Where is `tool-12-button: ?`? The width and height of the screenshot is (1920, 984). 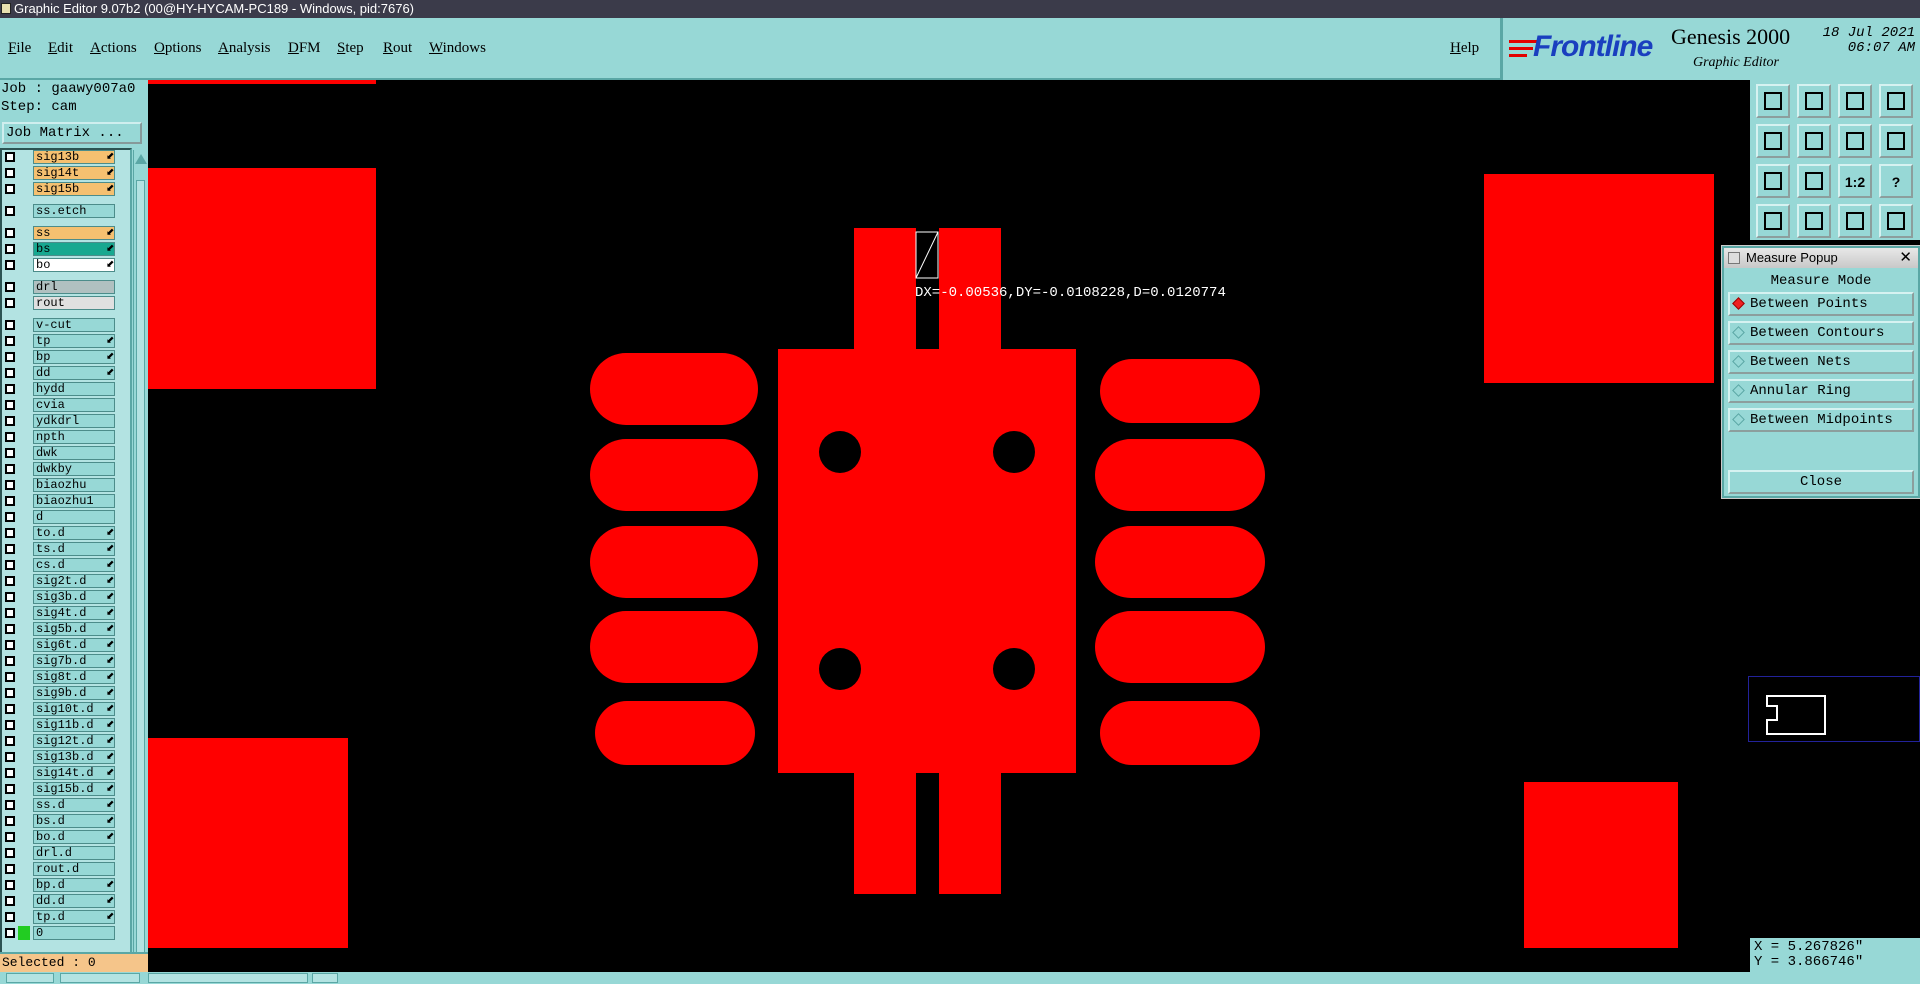 tool-12-button: ? is located at coordinates (1896, 181).